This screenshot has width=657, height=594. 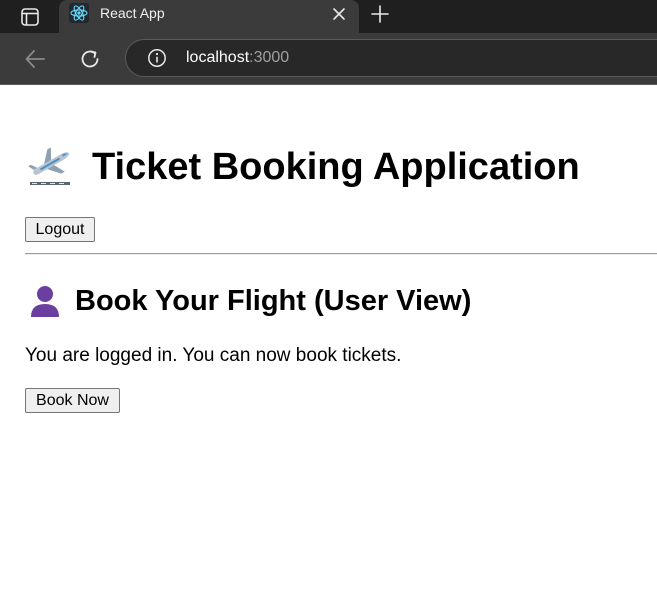 What do you see at coordinates (72, 400) in the screenshot?
I see `book-now-button: Book Now` at bounding box center [72, 400].